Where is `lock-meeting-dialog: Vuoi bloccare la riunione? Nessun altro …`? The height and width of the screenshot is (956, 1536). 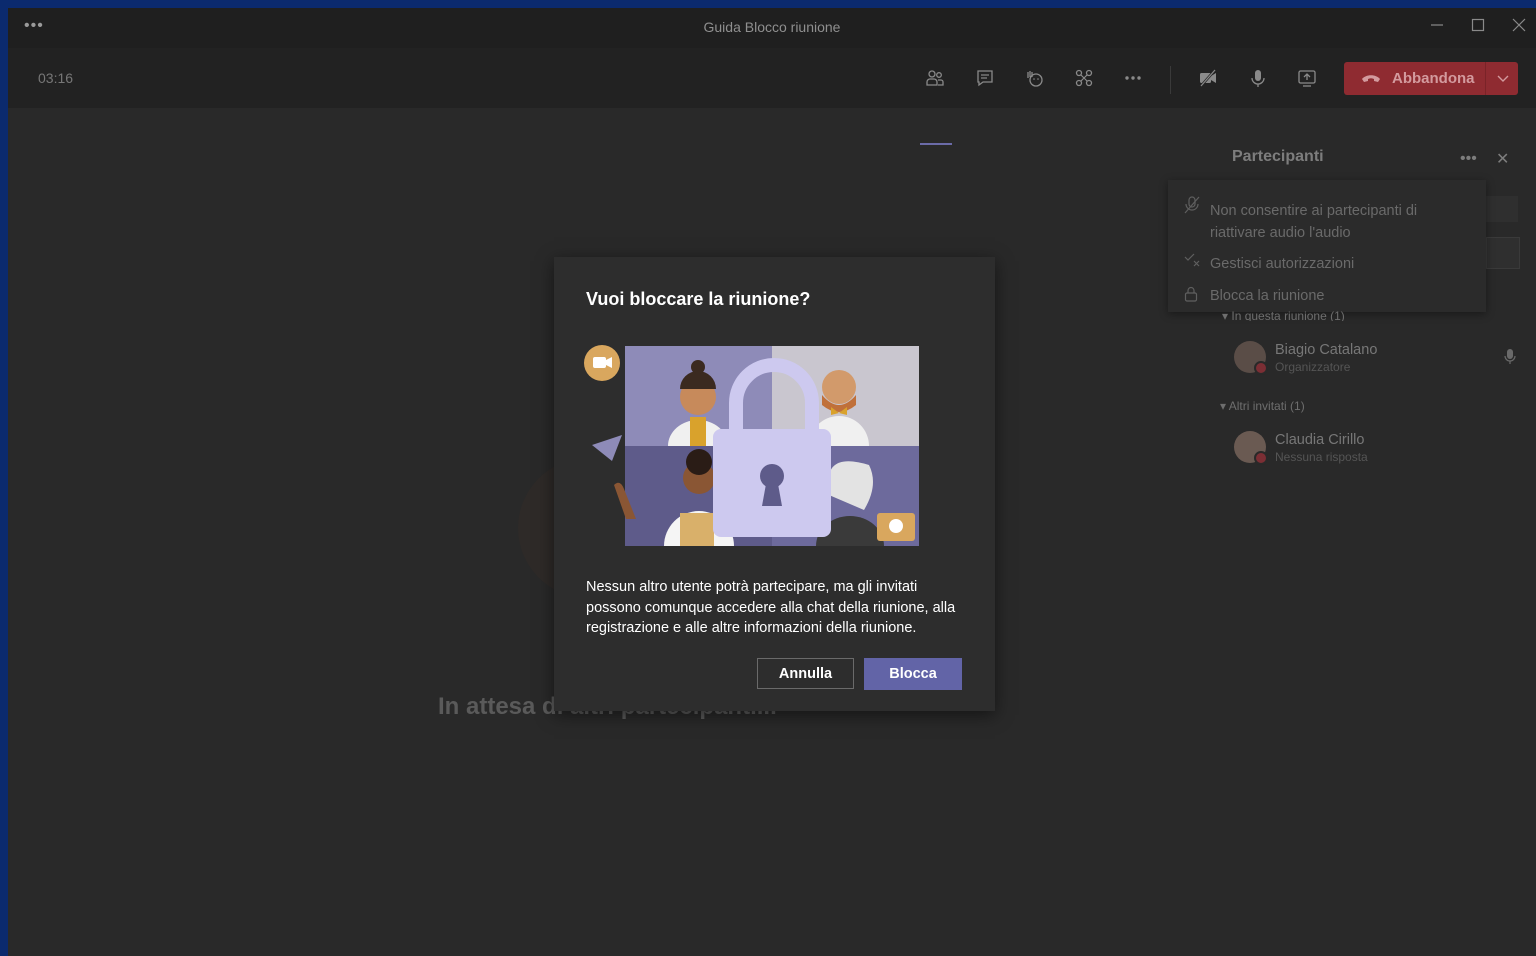
lock-meeting-dialog: Vuoi bloccare la riunione? Nessun altro … is located at coordinates (774, 484).